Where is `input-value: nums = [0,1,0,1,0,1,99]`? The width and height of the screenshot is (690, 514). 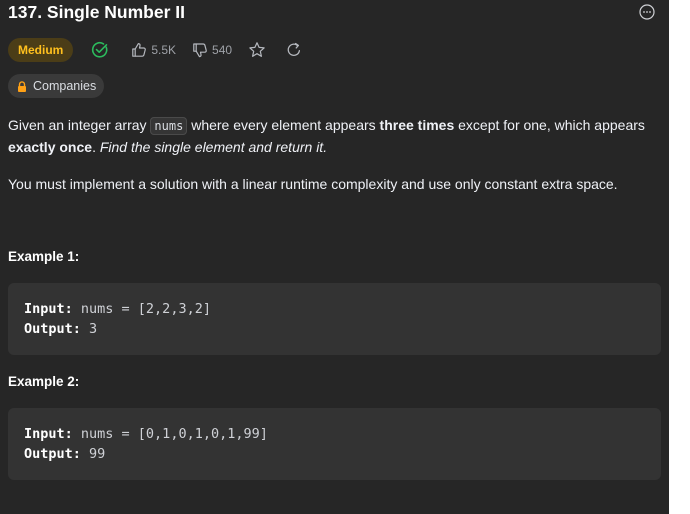 input-value: nums = [0,1,0,1,0,1,99] is located at coordinates (170, 434).